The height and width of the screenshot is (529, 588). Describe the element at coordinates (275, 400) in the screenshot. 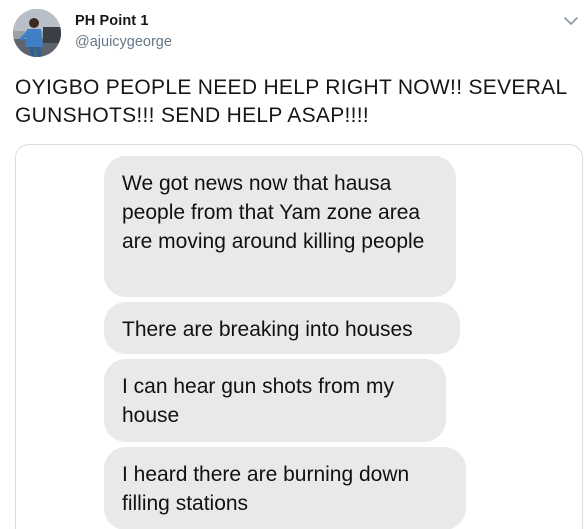

I see `message-bubble: I can hear gun shots from my house` at that location.